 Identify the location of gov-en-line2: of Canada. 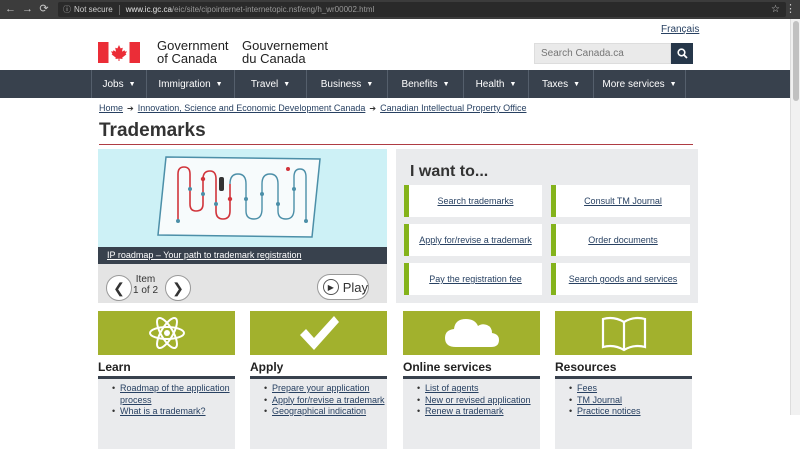
(187, 58).